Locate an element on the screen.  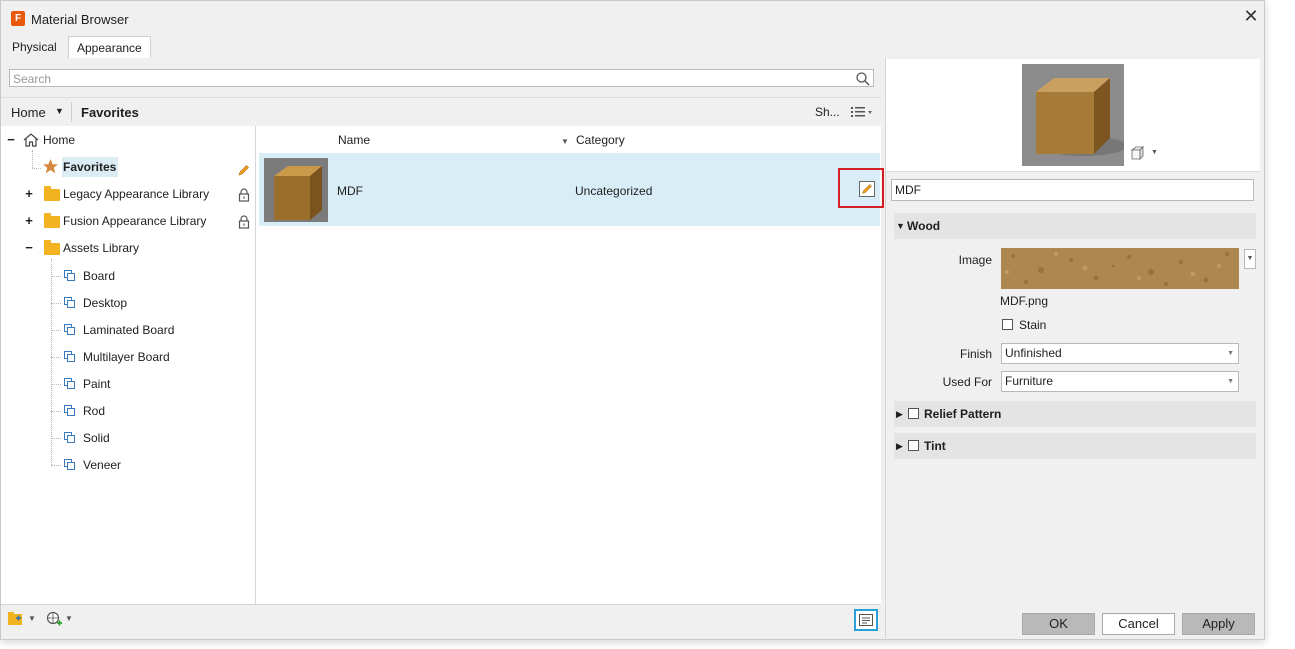
section-relief-pattern: ▶ Relief Pattern is located at coordinates (1075, 414).